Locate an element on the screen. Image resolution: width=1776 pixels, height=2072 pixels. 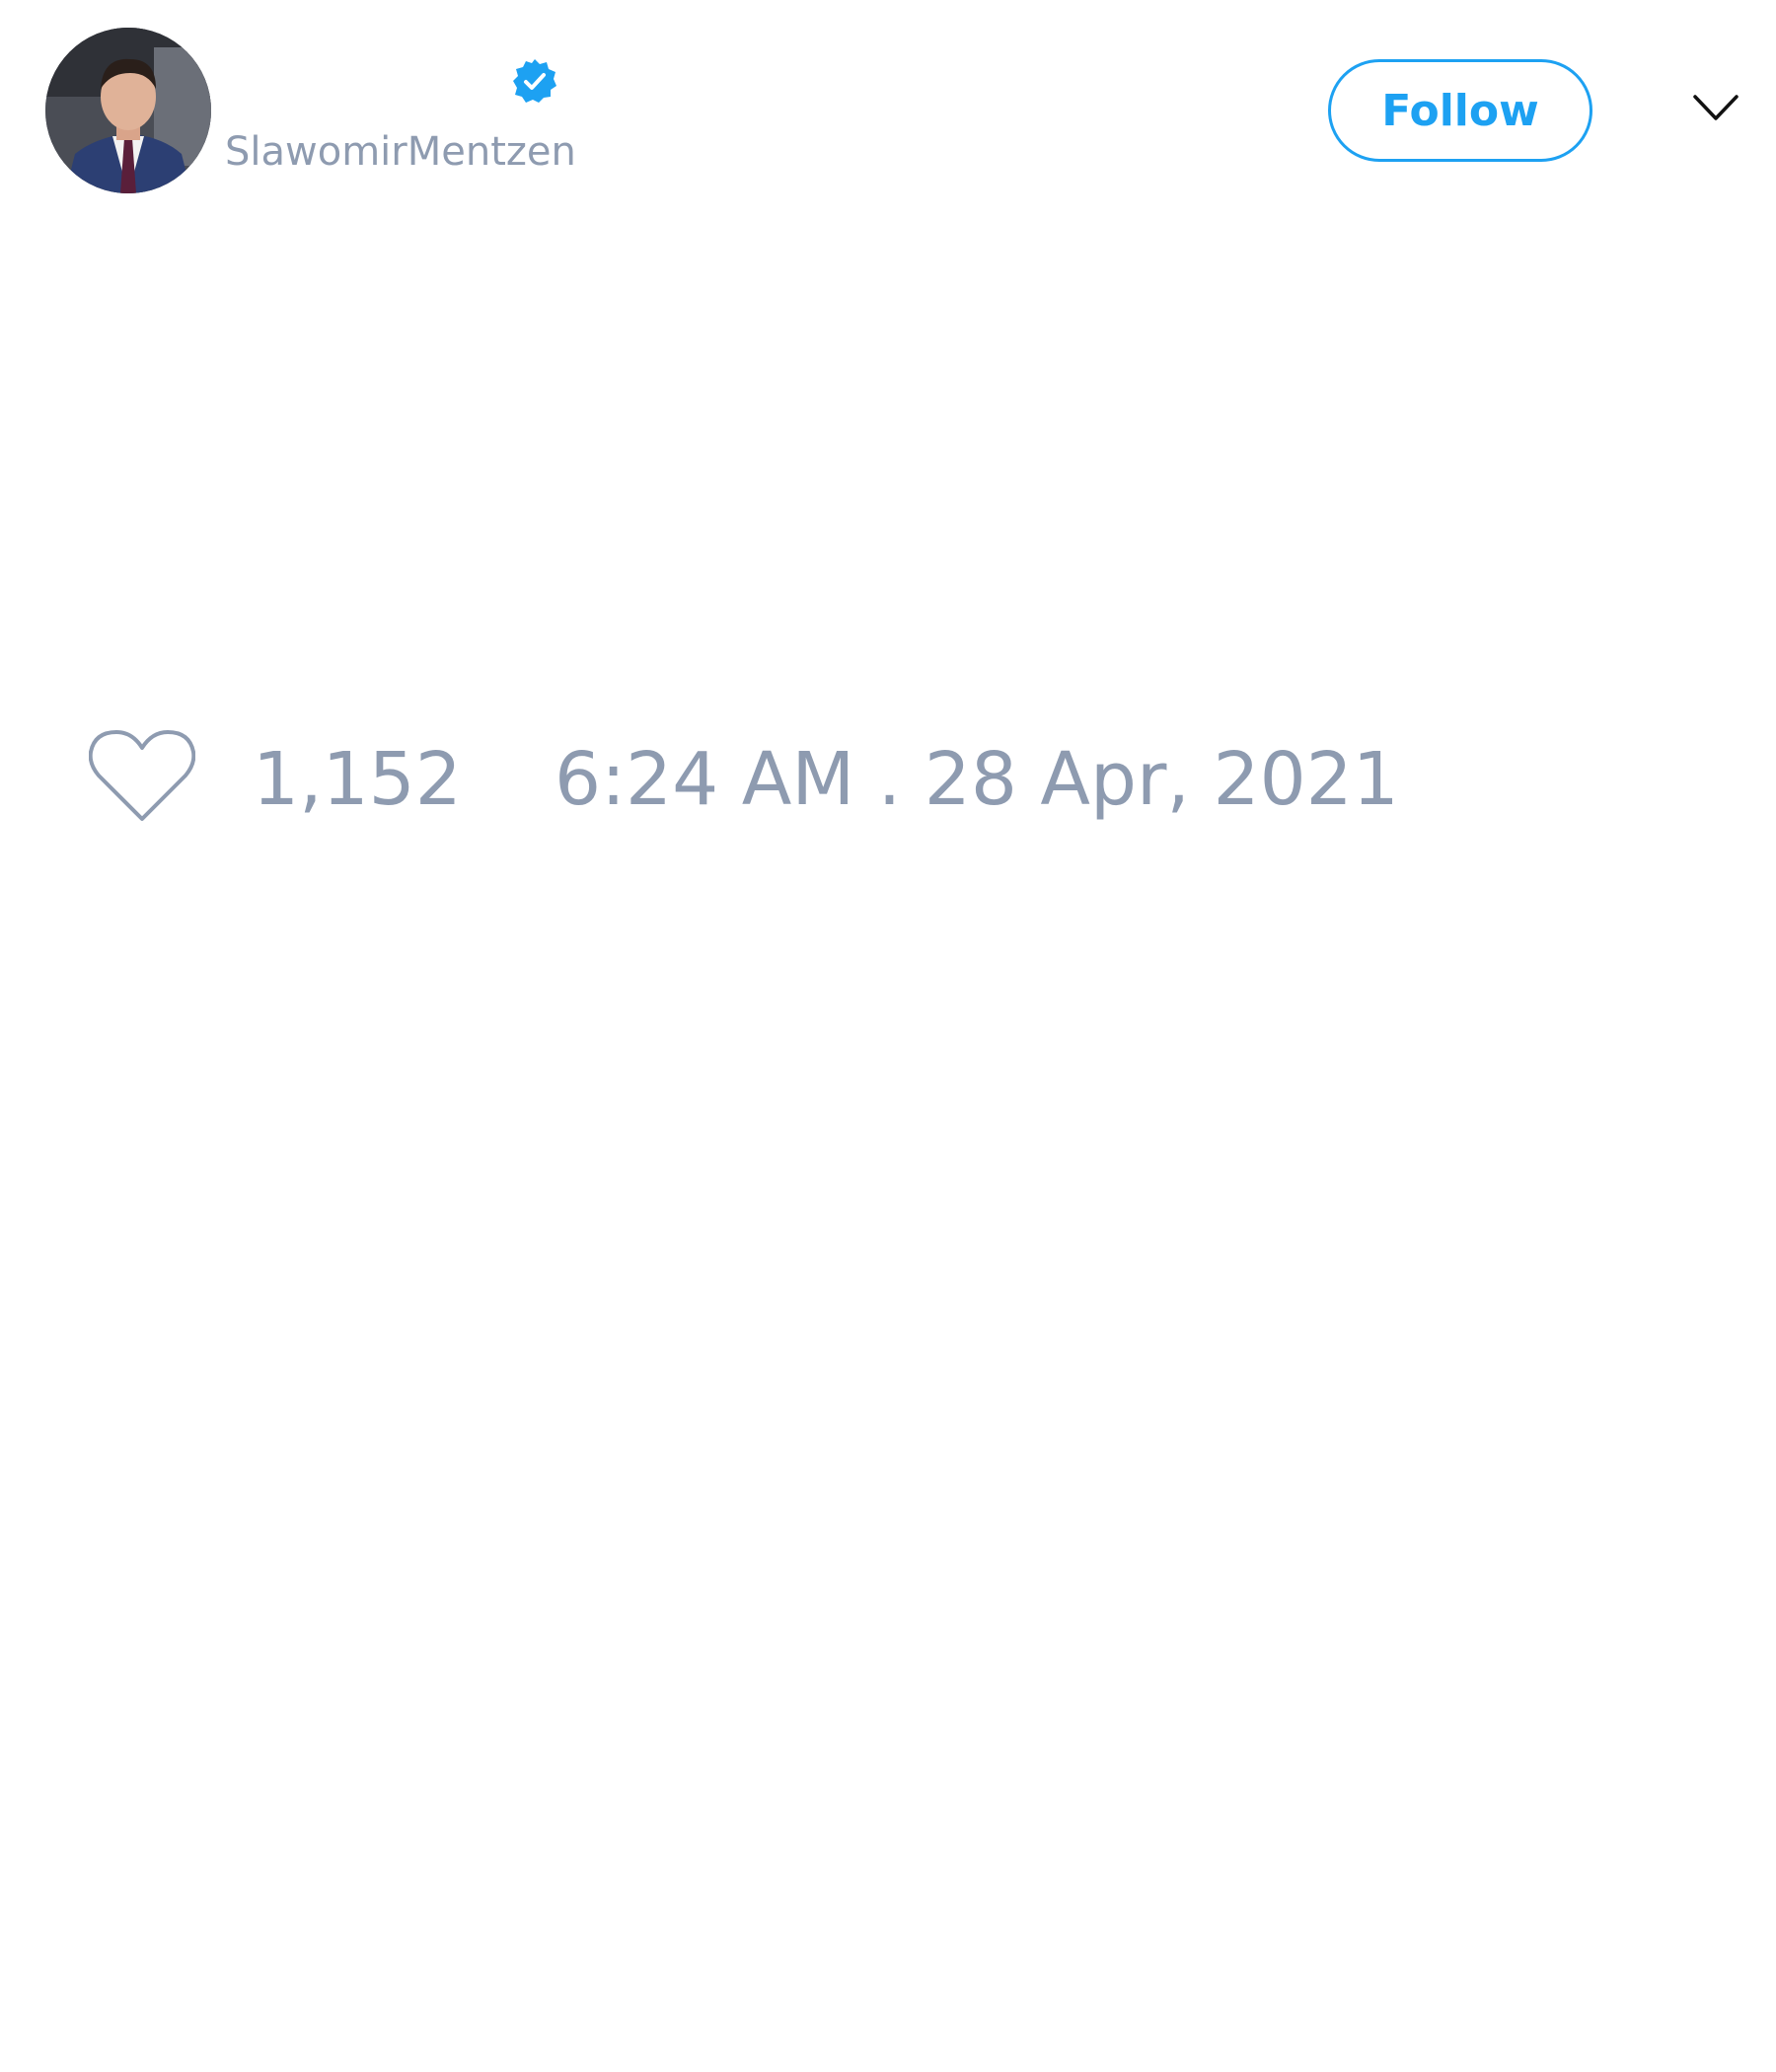
avatar is located at coordinates (128, 111).